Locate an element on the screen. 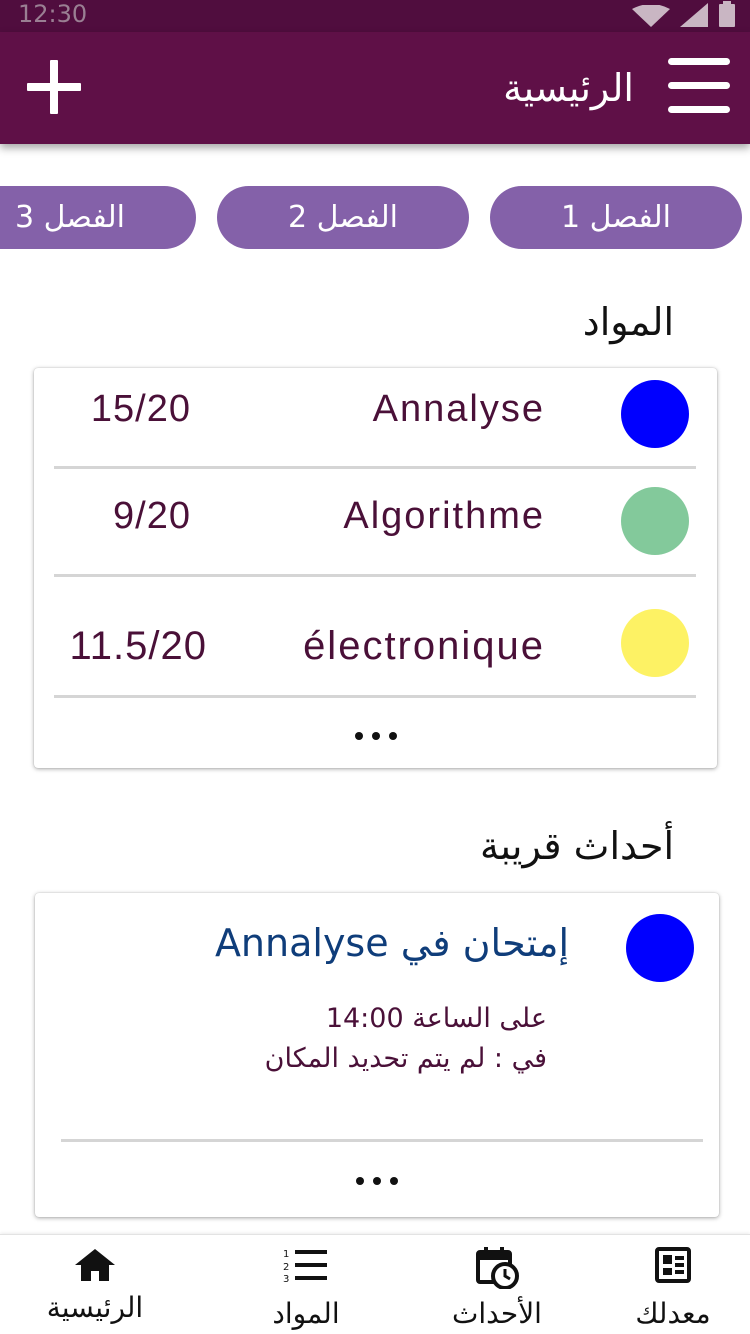 Image resolution: width=750 pixels, height=1334 pixels. subject-name: Annalyse is located at coordinates (458, 409).